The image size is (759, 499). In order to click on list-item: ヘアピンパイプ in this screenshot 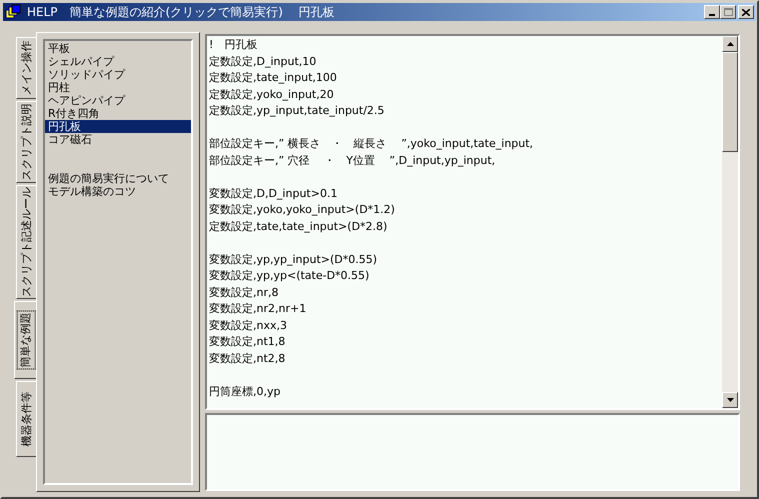, I will do `click(118, 100)`.